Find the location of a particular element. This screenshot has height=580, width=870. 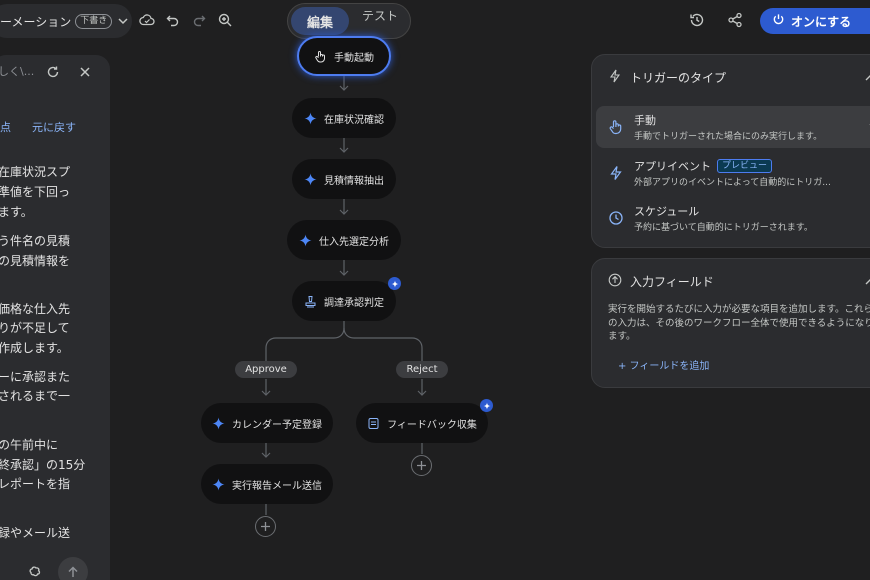

workflow-node: 在庫状況確認 is located at coordinates (344, 118).